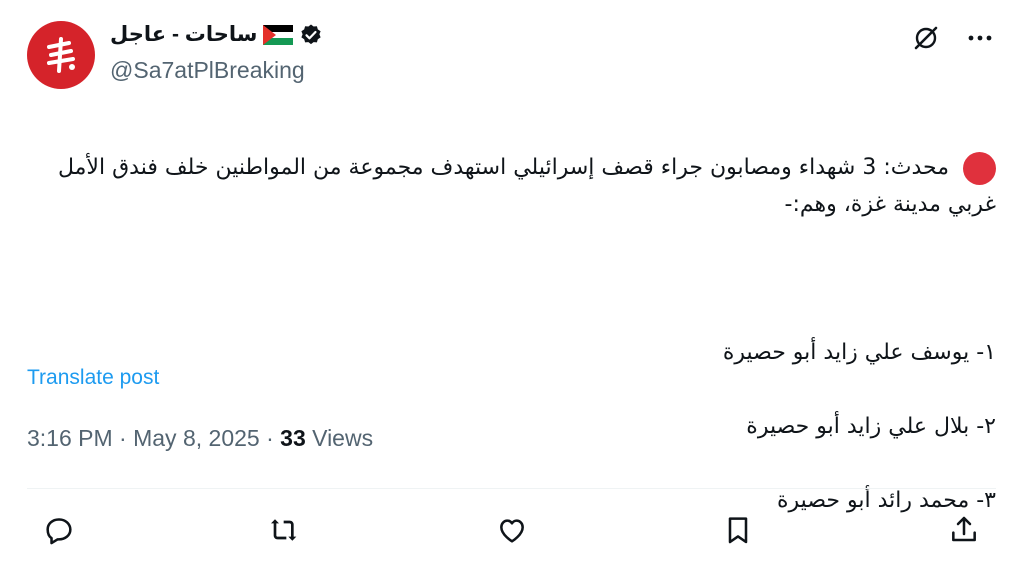 The width and height of the screenshot is (1024, 570). Describe the element at coordinates (964, 530) in the screenshot. I see `share-icon` at that location.